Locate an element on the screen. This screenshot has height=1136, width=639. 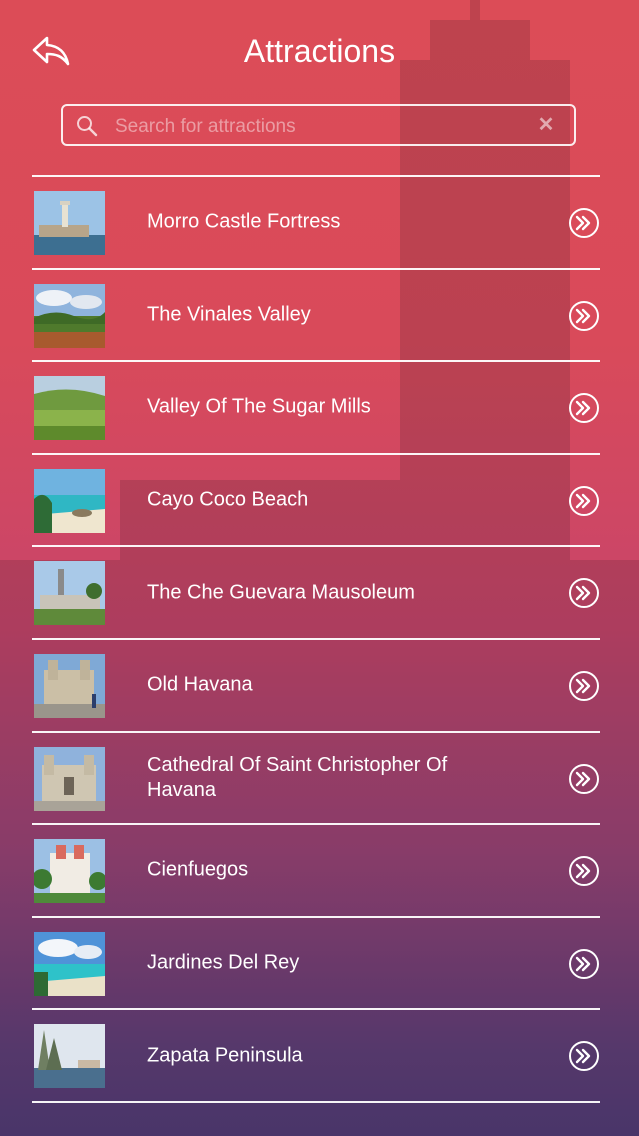
attraction-name: Jardines Del Rey is located at coordinates (223, 962).